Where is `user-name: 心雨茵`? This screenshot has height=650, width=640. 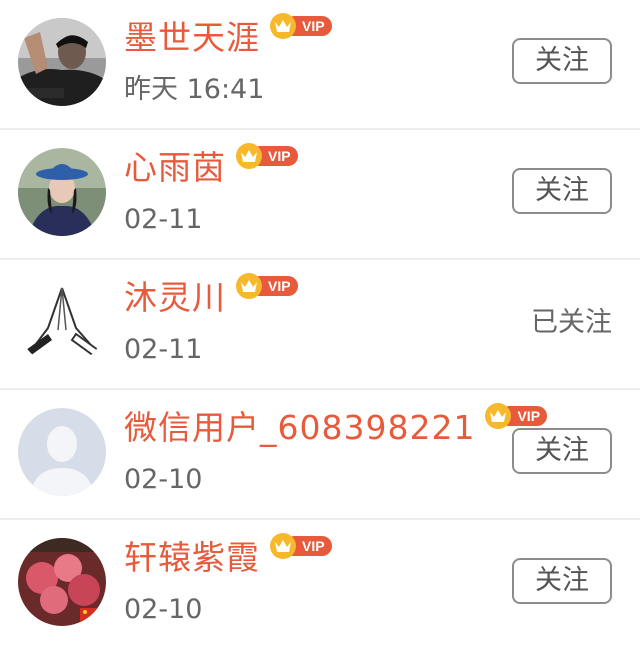 user-name: 心雨茵 is located at coordinates (175, 168).